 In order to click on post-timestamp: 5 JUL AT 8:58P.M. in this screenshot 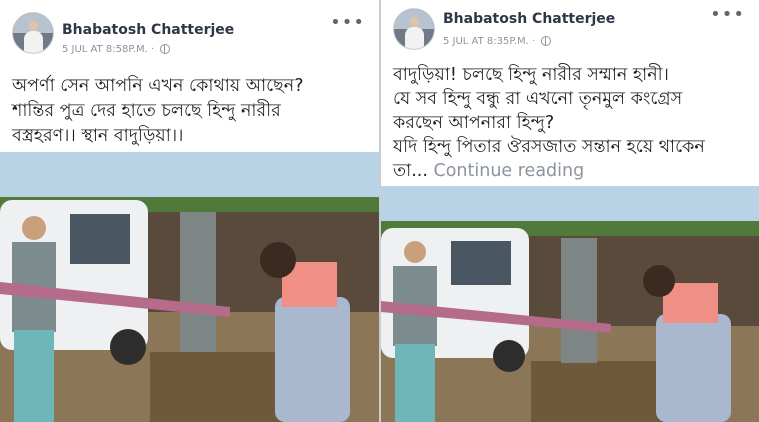, I will do `click(105, 49)`.